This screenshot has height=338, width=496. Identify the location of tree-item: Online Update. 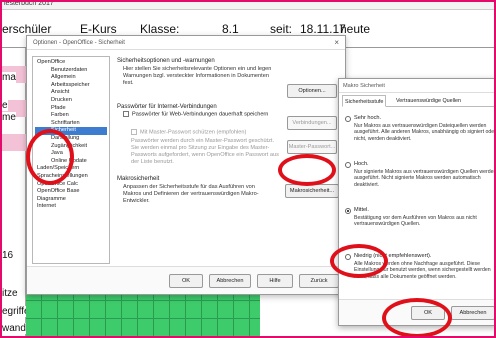
(71, 162).